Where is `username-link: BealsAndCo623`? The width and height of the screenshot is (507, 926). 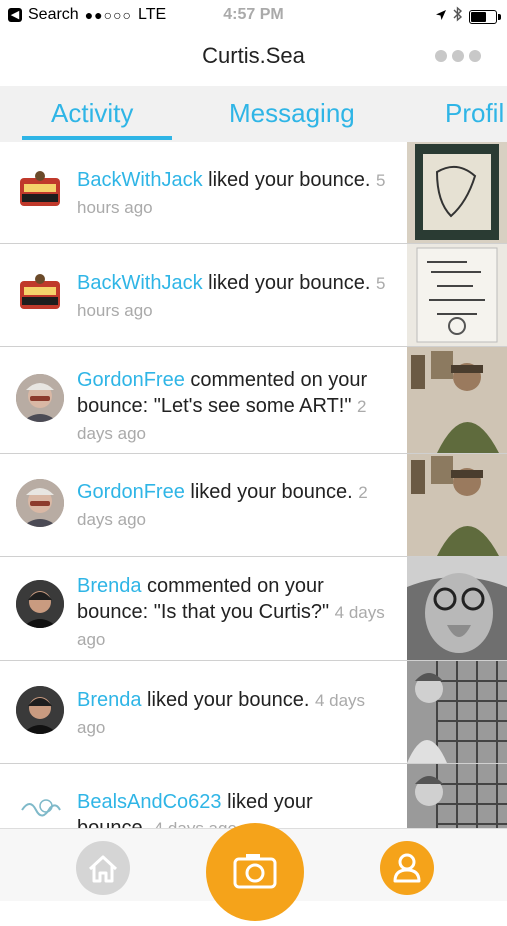
username-link: BealsAndCo623 is located at coordinates (149, 802).